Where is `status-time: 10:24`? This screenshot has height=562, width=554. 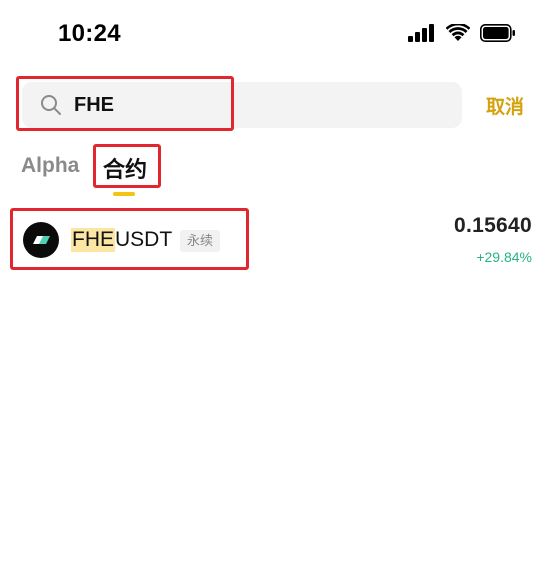 status-time: 10:24 is located at coordinates (89, 33).